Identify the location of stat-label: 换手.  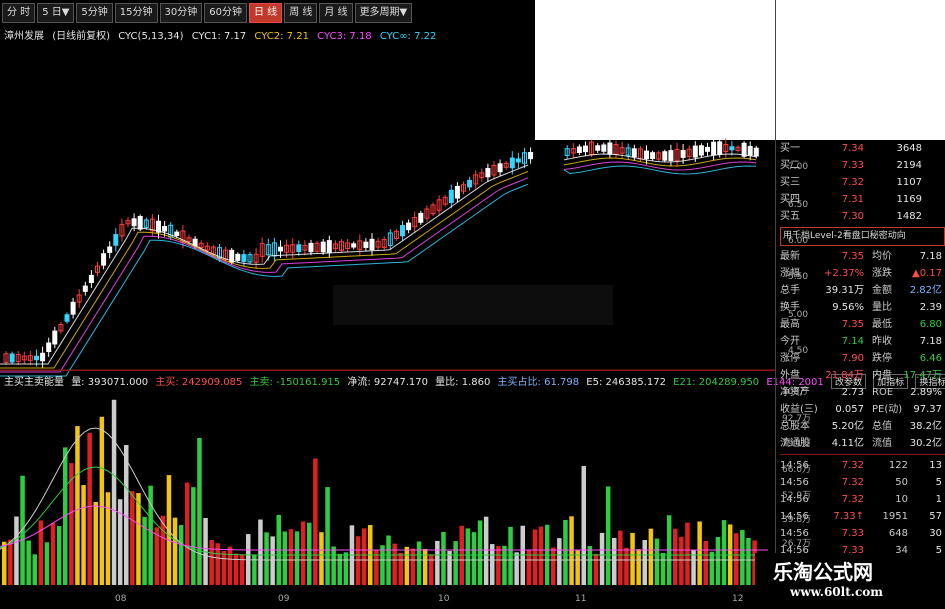
(790, 307).